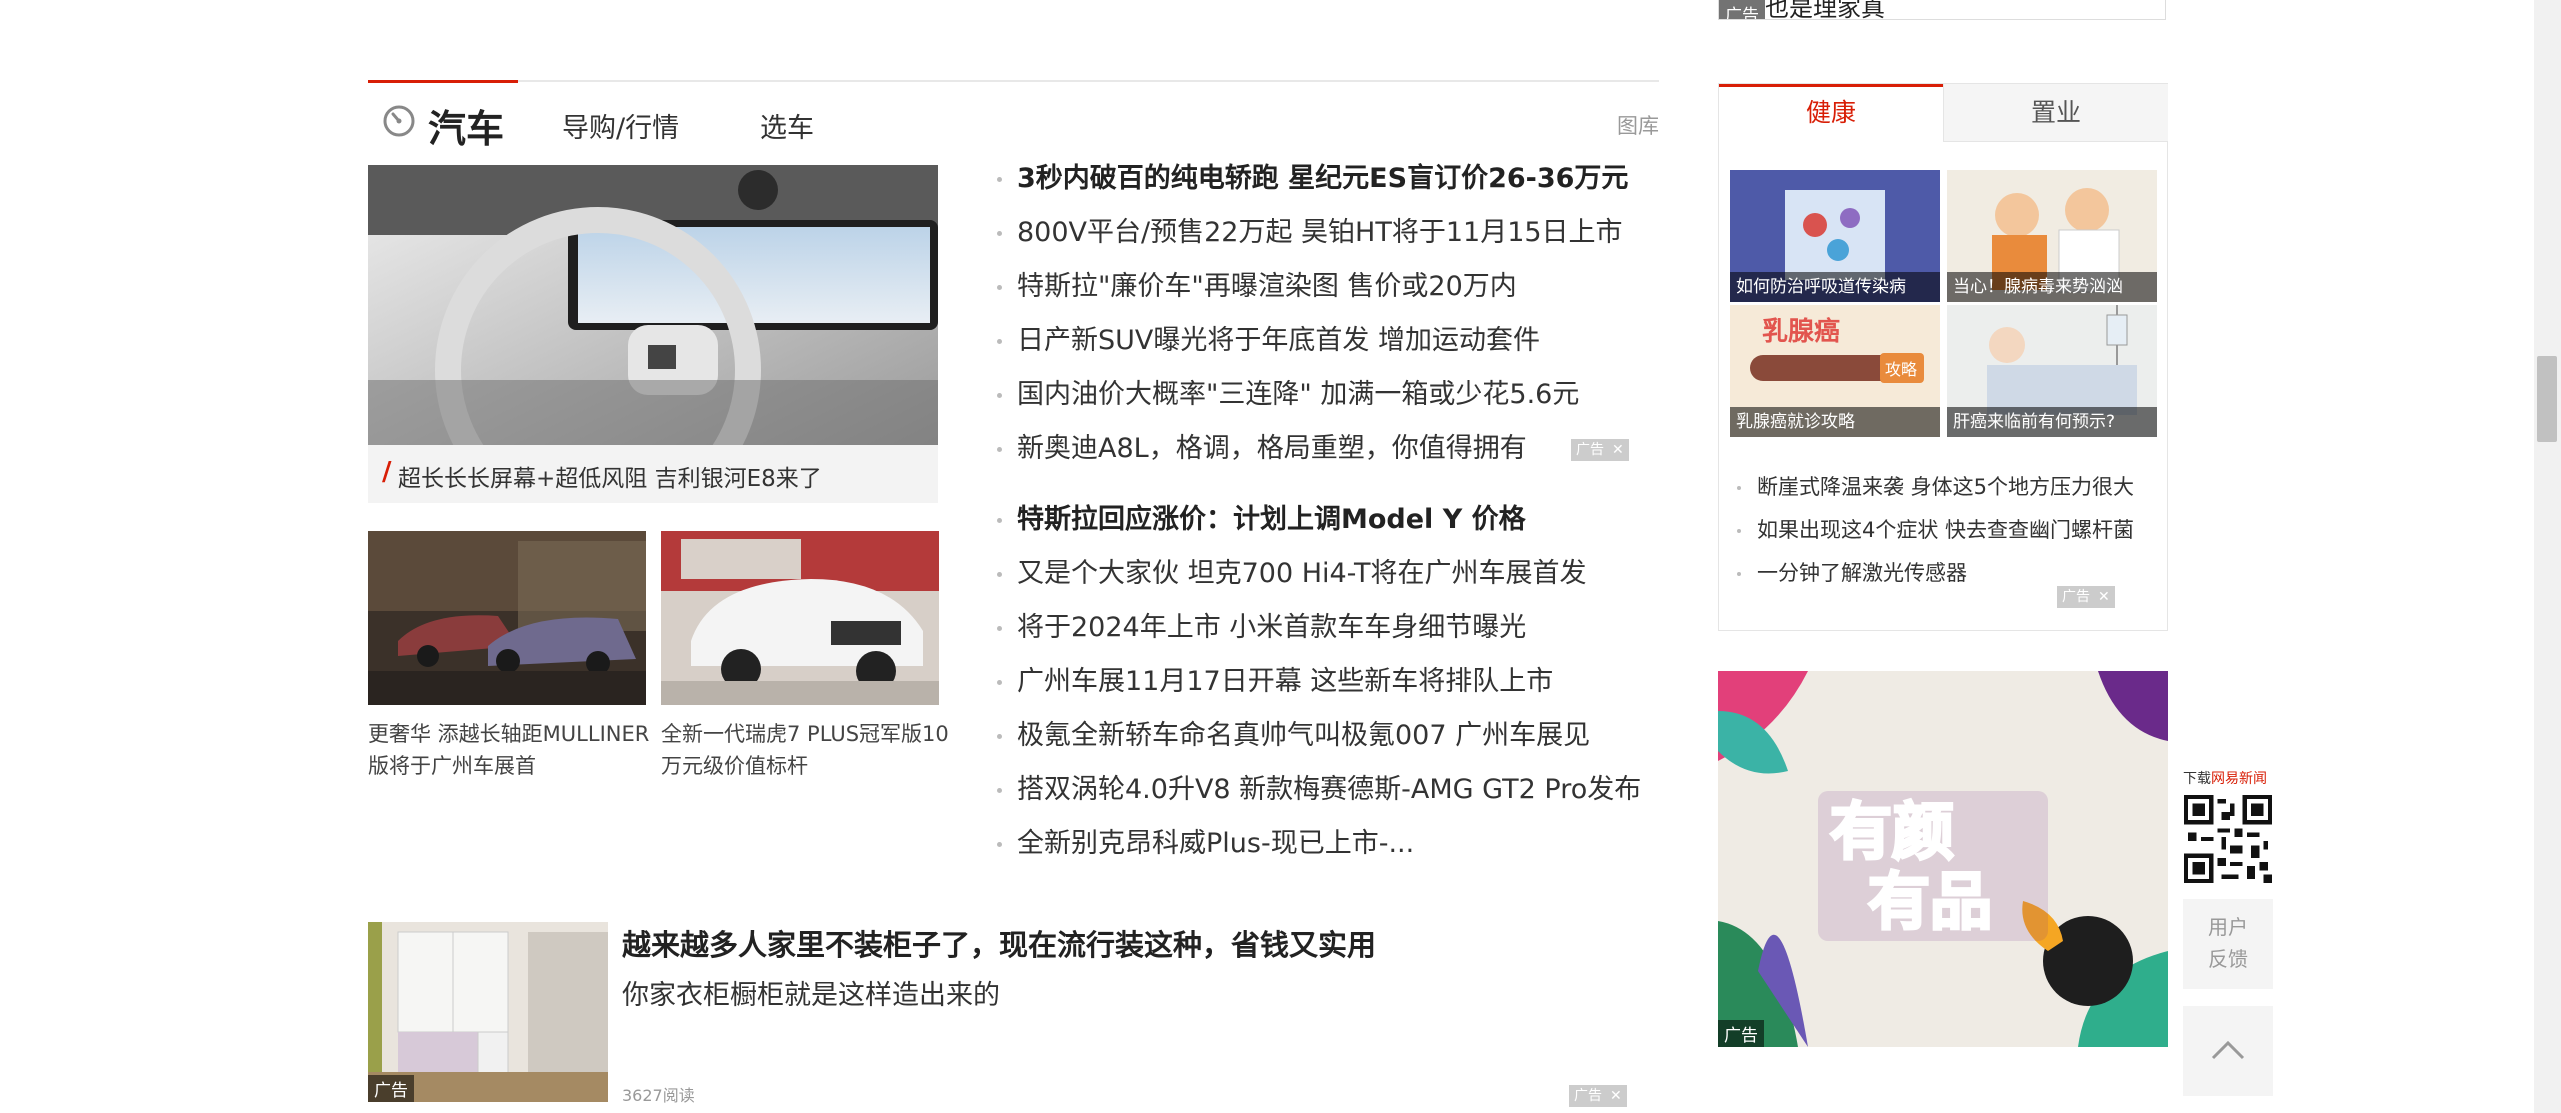 The image size is (2561, 1113). Describe the element at coordinates (1943, 859) in the screenshot. I see `promo-banner: 有颜 有品 广告` at that location.